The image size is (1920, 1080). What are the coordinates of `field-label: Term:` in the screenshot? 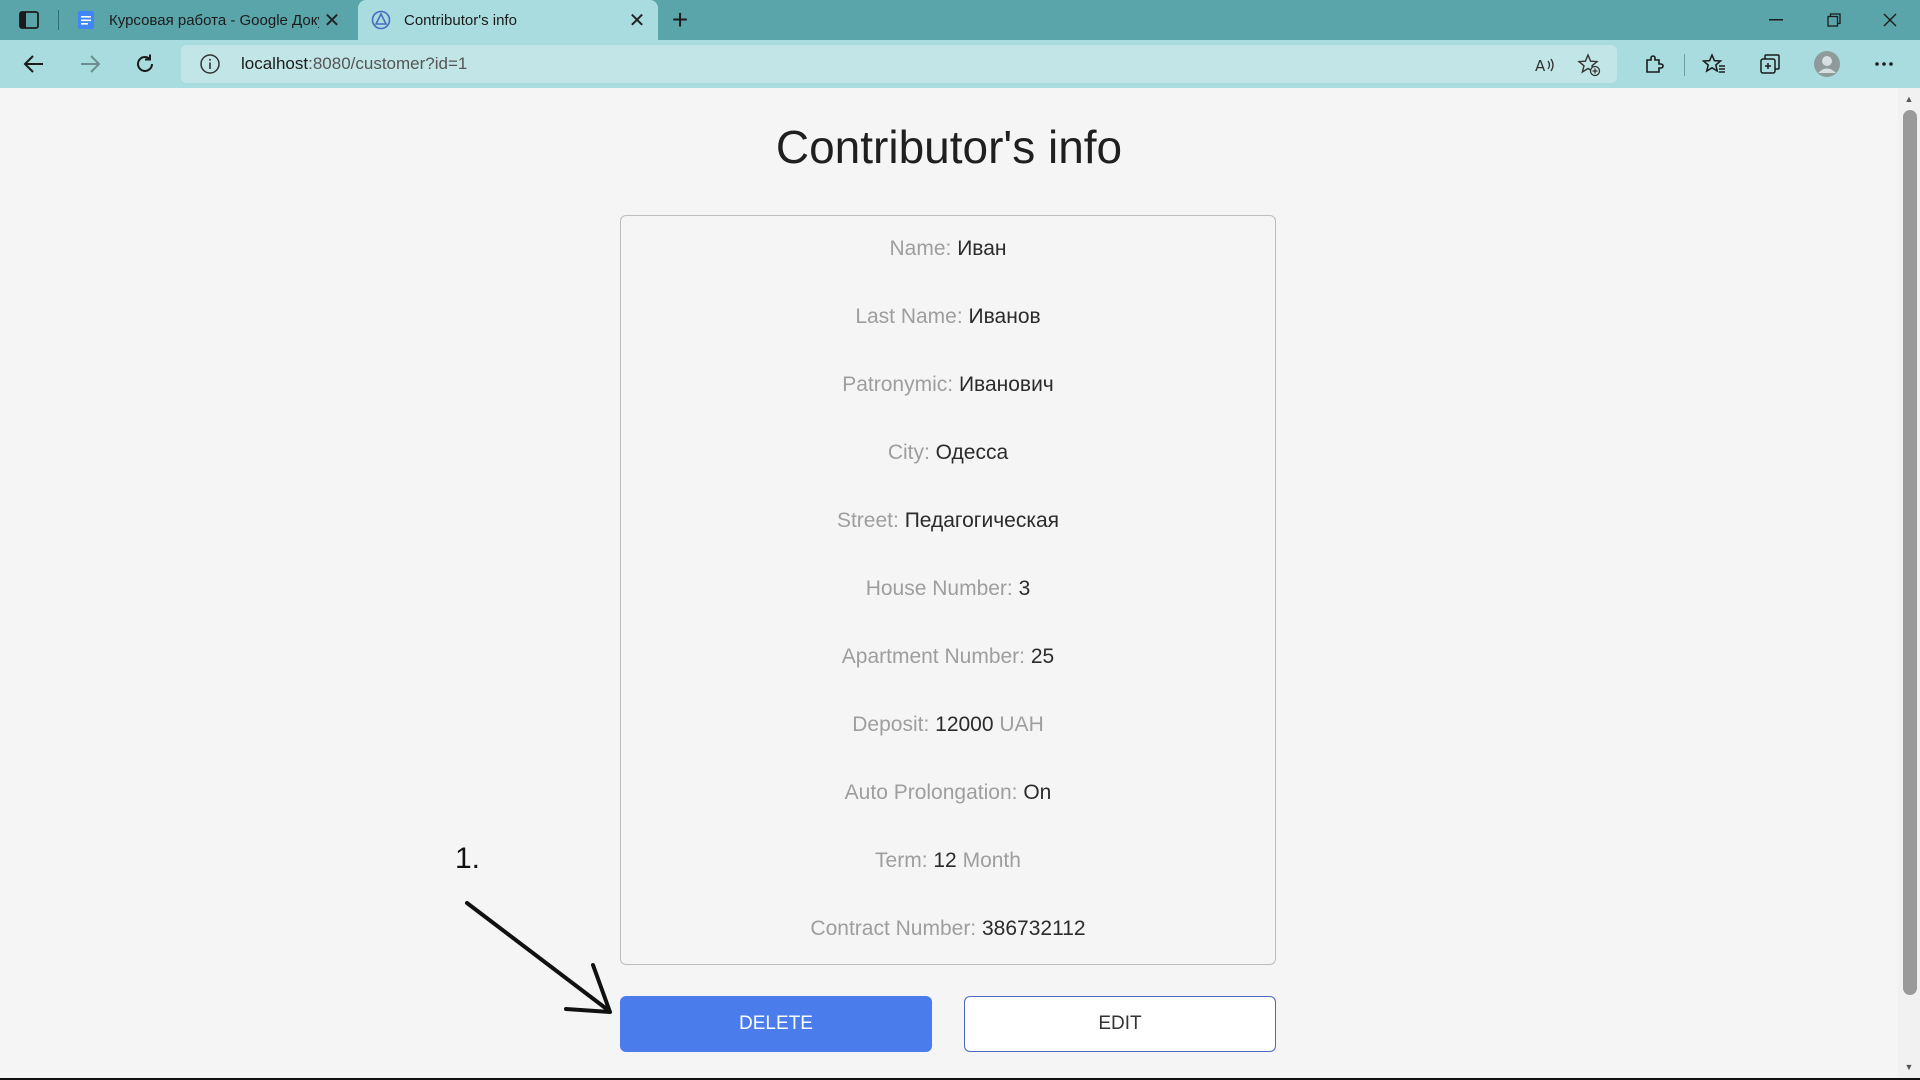 It's located at (901, 860).